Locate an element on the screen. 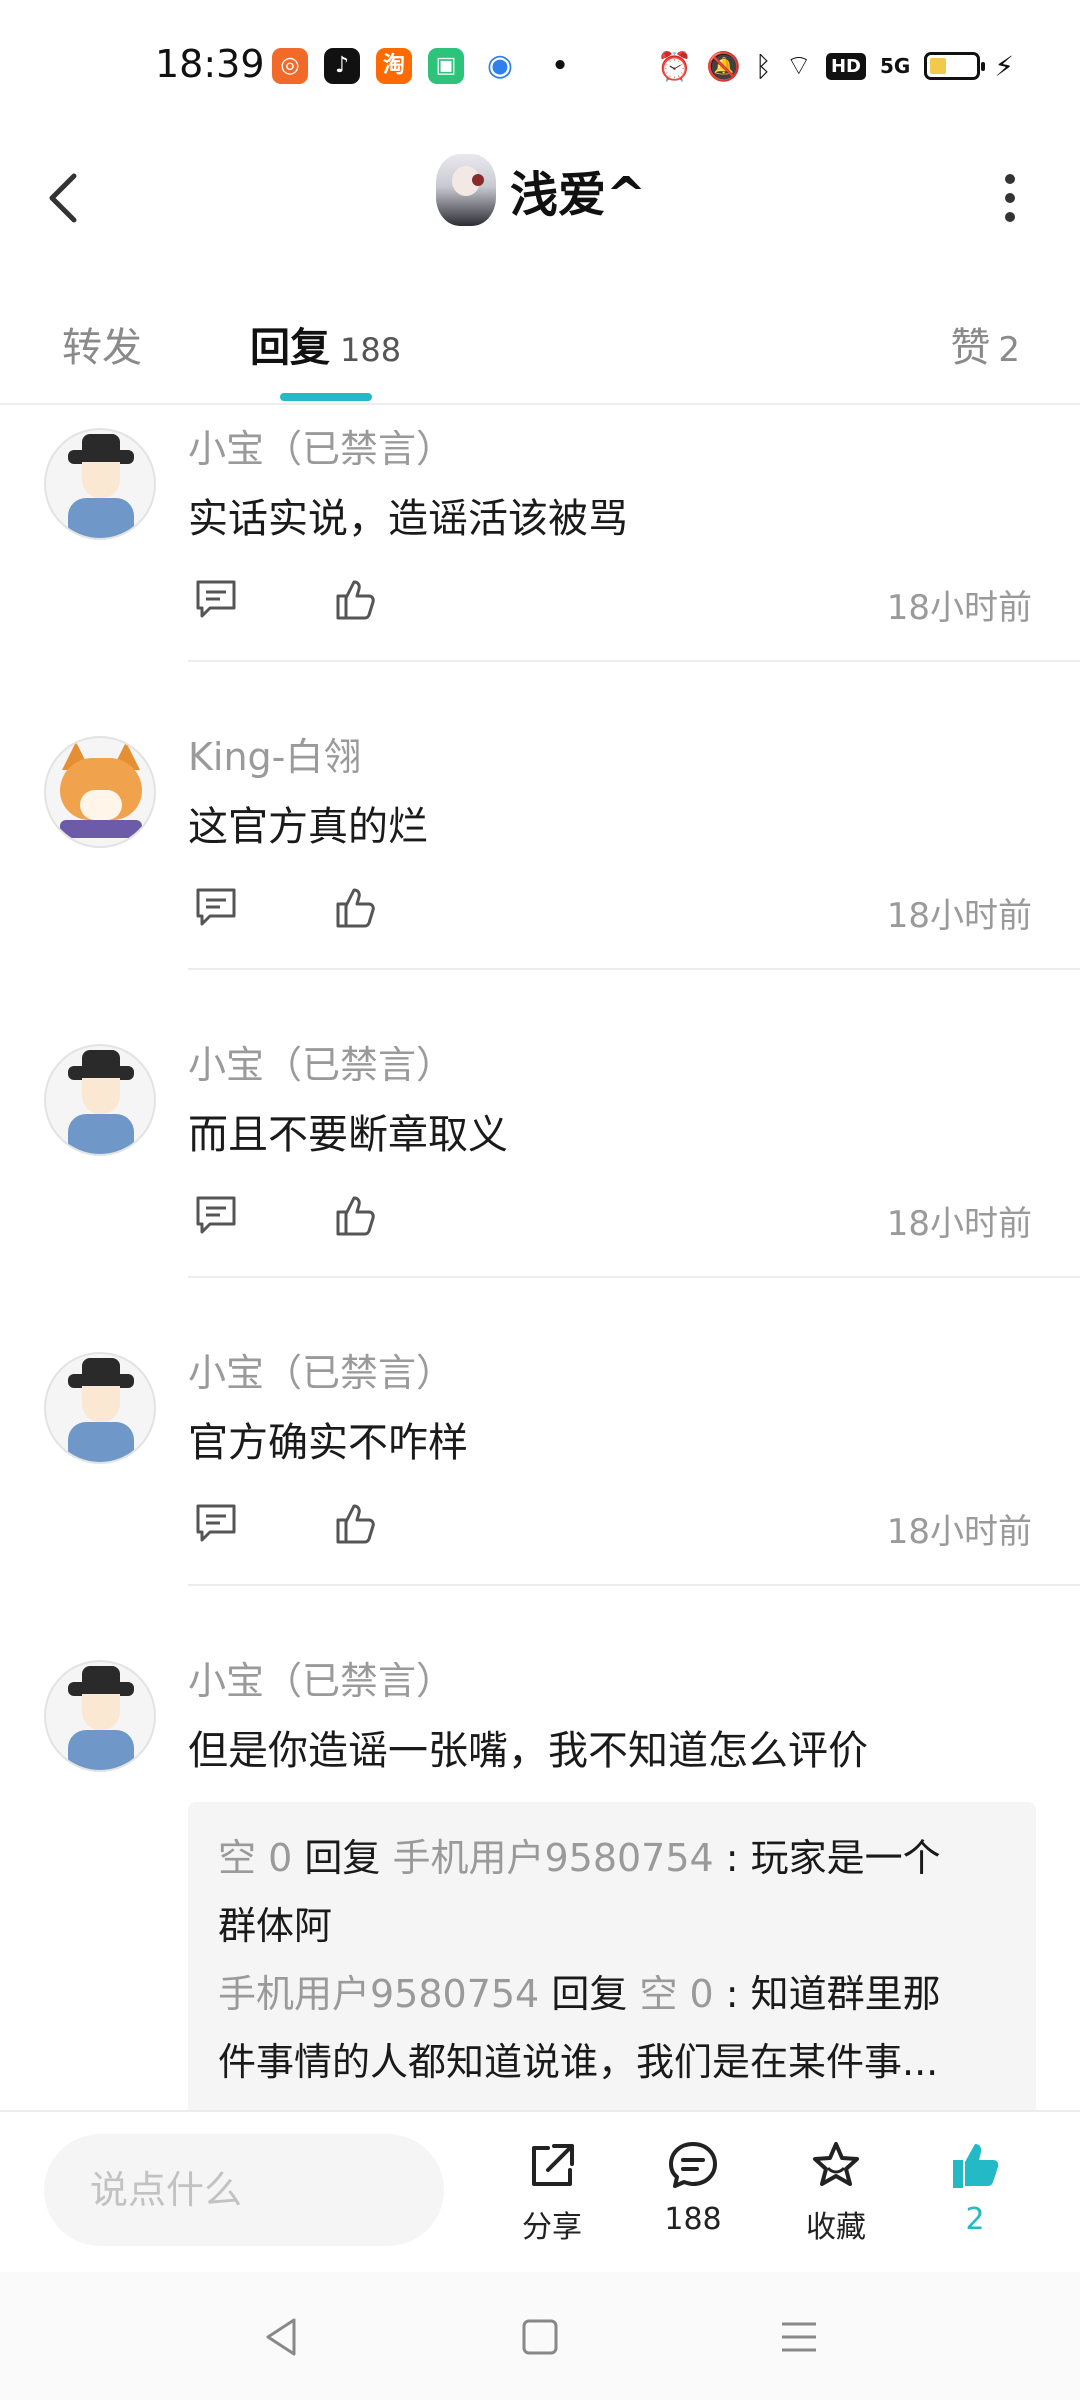 The height and width of the screenshot is (2400, 1080). list-item: 小宝（已禁言） 实话实说，造谣活该被骂 18小时前 is located at coordinates (540, 536).